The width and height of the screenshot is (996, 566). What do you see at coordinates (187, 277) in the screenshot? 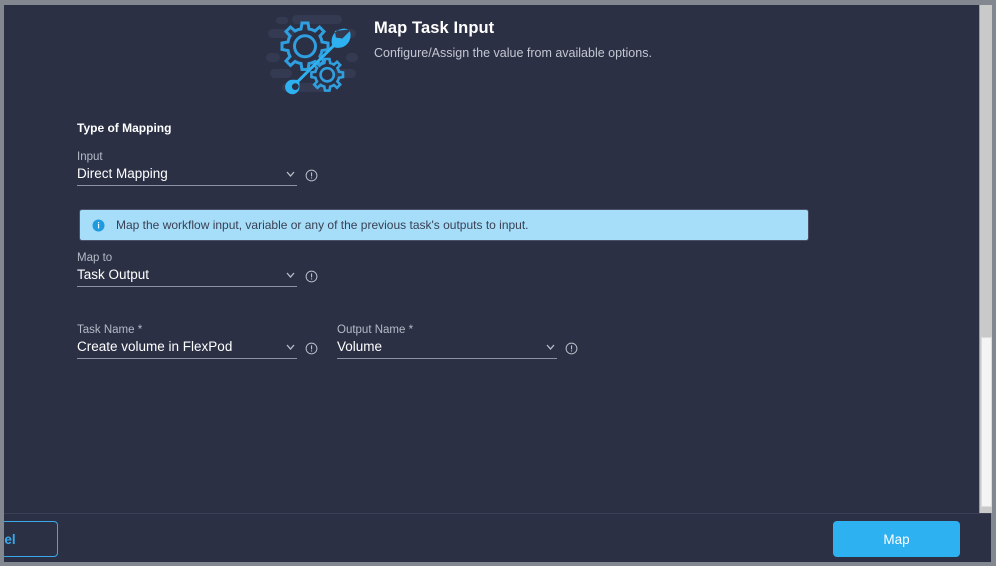
I see `select-map-to: Task Output` at bounding box center [187, 277].